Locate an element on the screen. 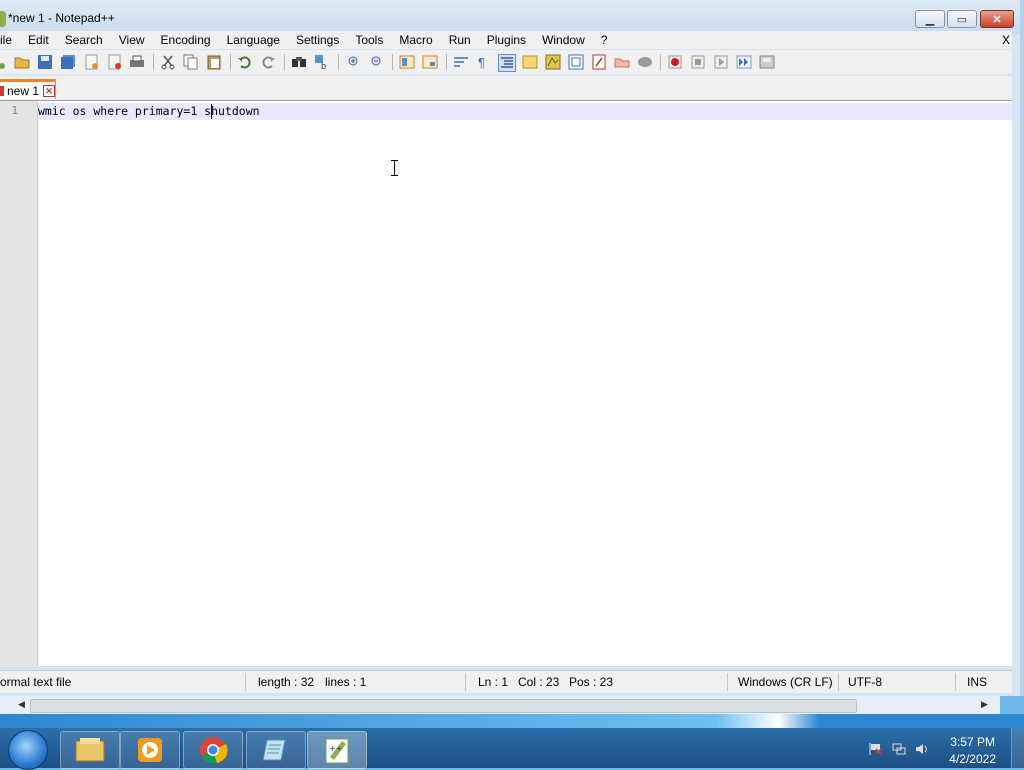 The width and height of the screenshot is (1024, 770). start-button is located at coordinates (28, 750).